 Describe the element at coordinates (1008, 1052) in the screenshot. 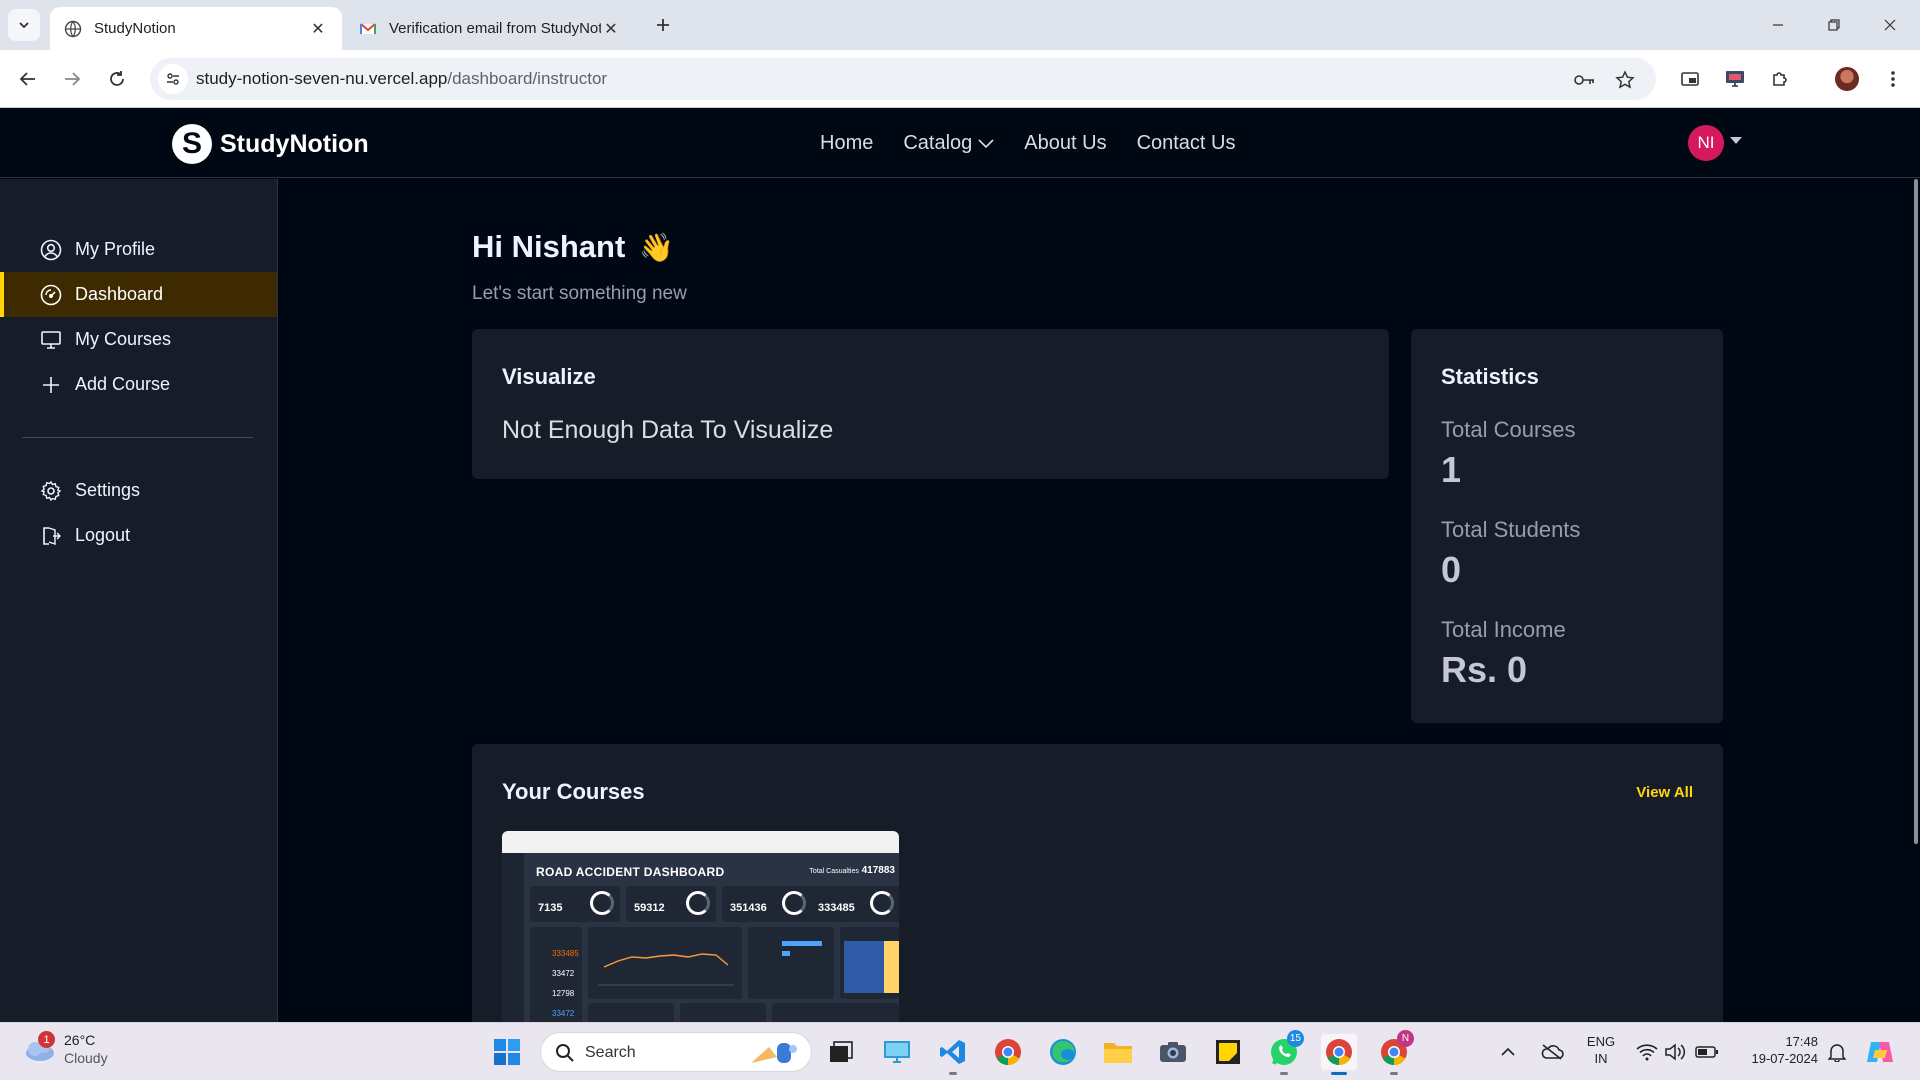

I see `taskbar-app-chrome` at that location.